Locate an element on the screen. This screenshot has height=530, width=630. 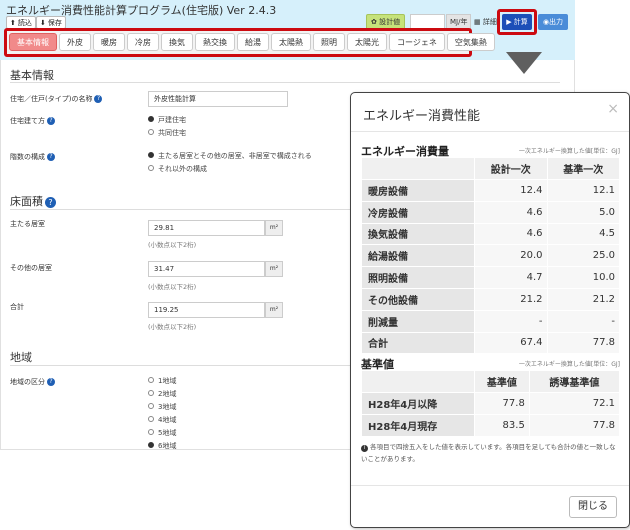
tab-cooling: 冷房 is located at coordinates (143, 42).